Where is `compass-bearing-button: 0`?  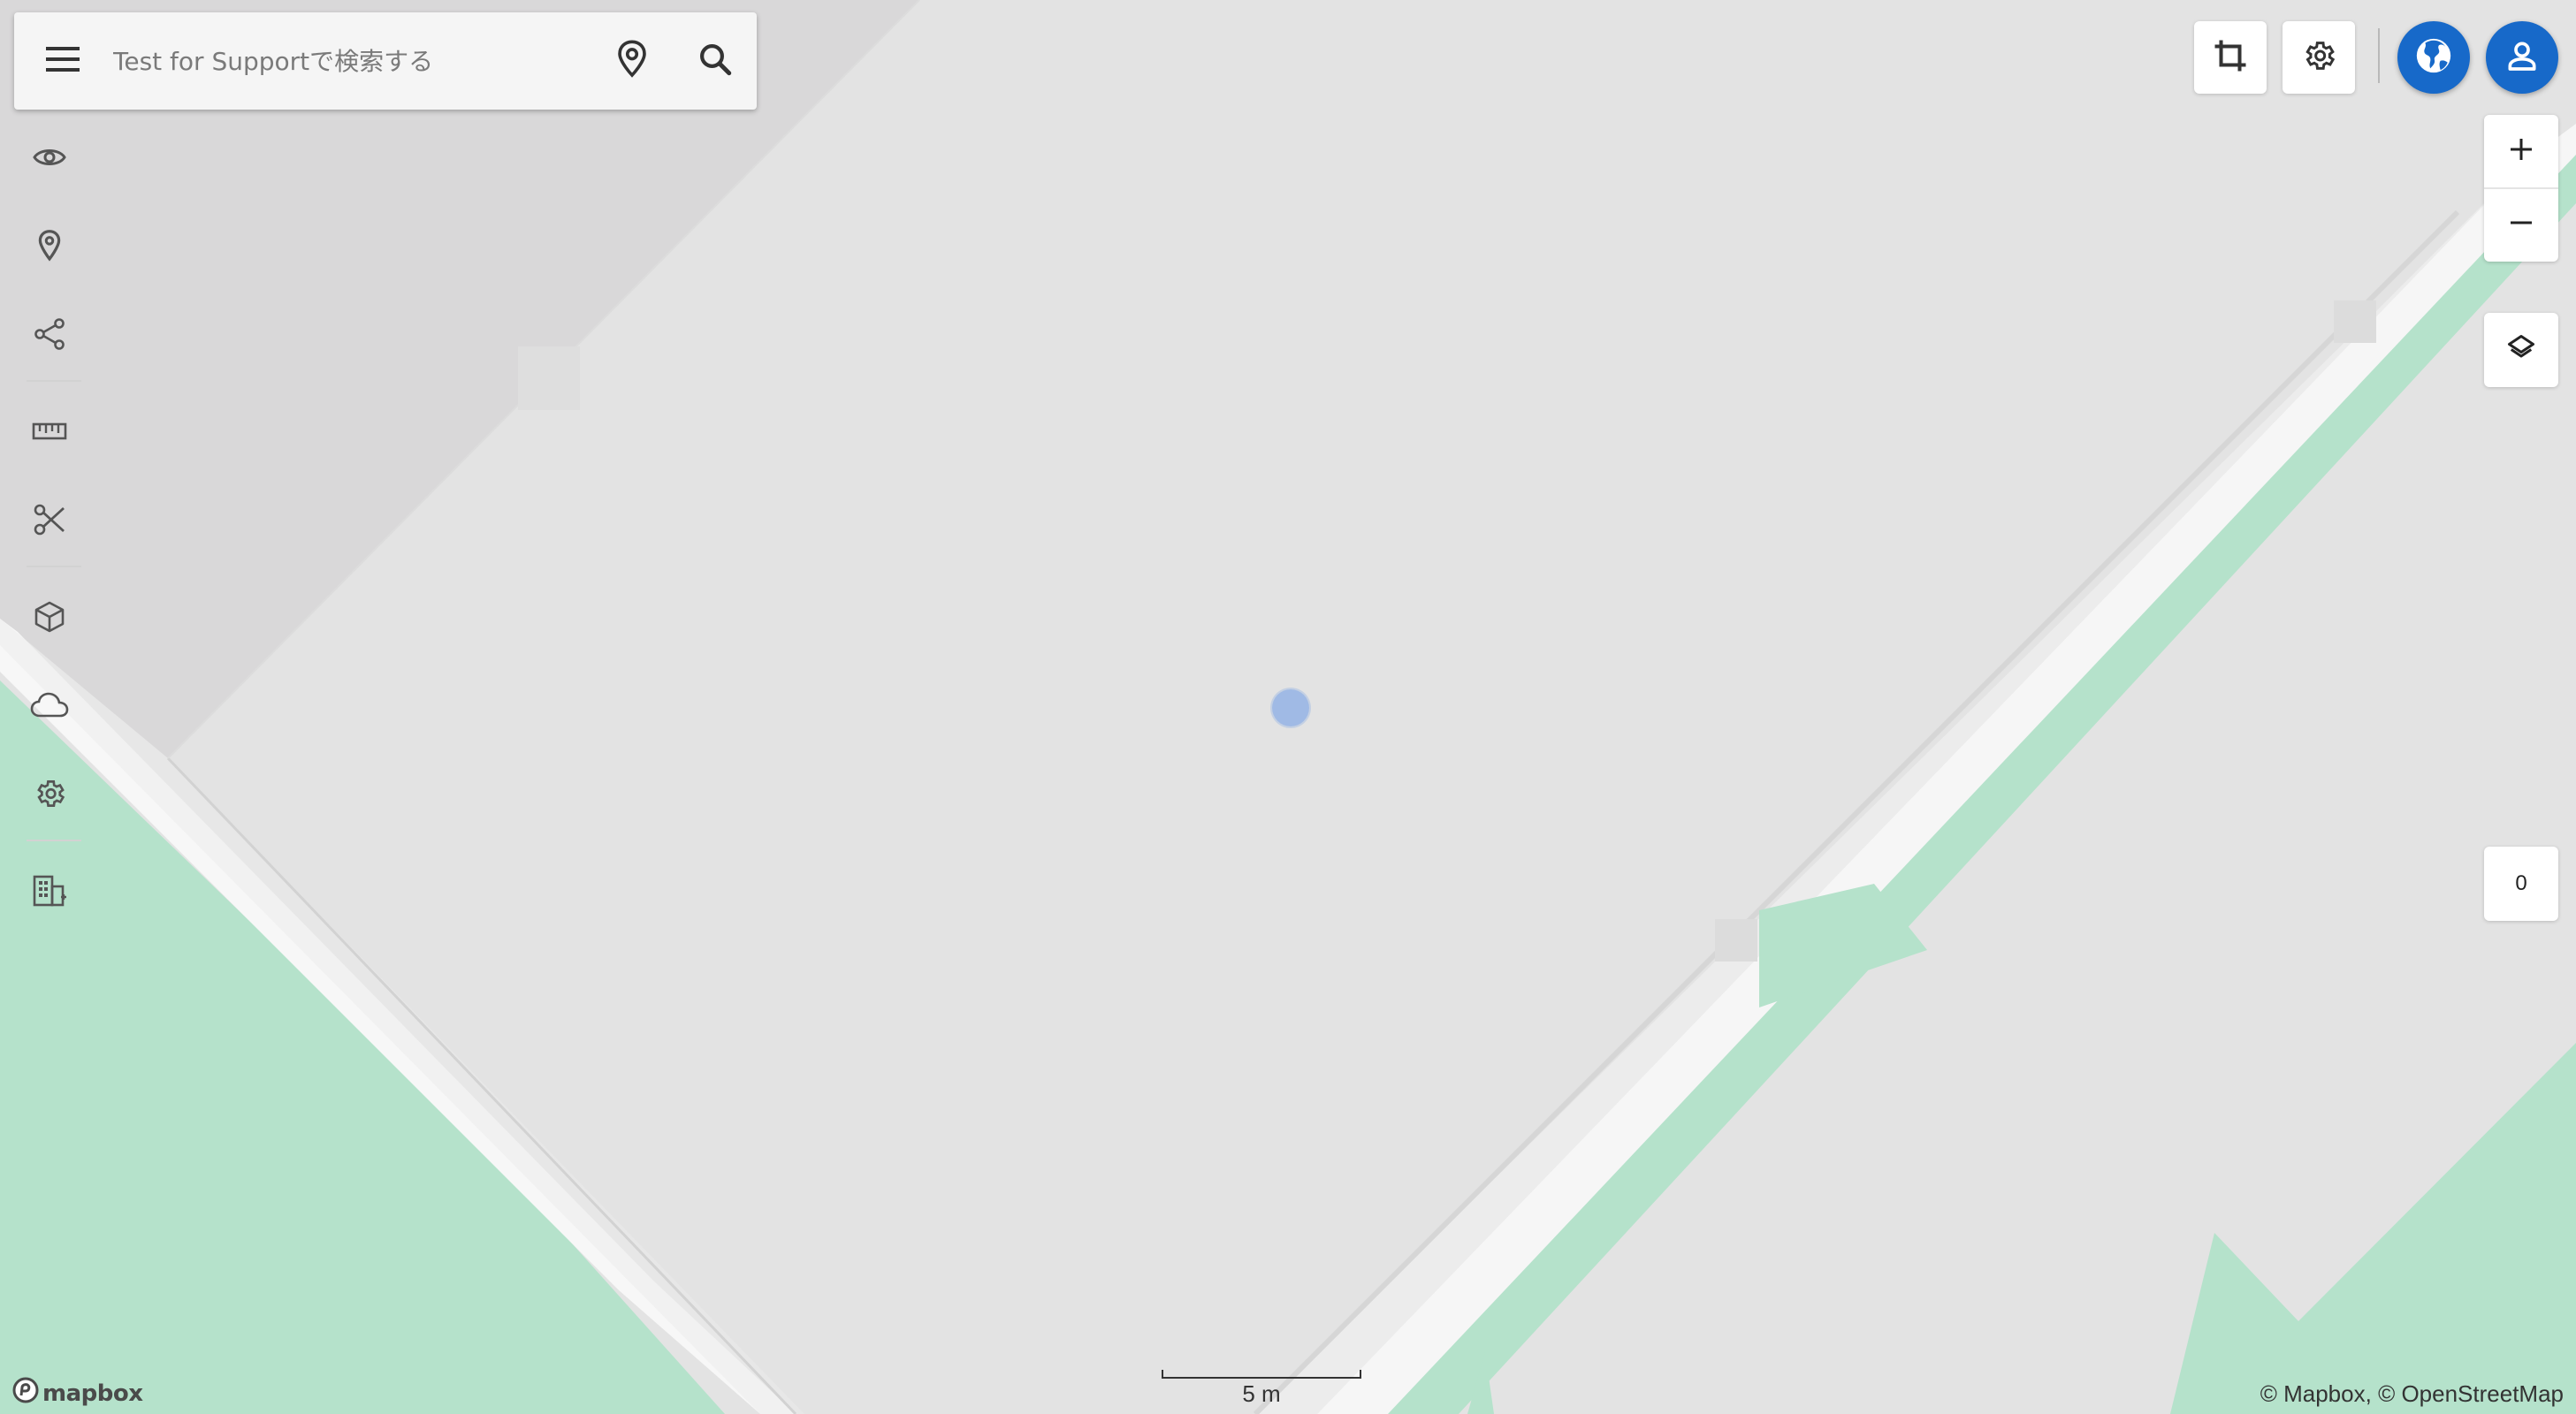
compass-bearing-button: 0 is located at coordinates (2521, 884).